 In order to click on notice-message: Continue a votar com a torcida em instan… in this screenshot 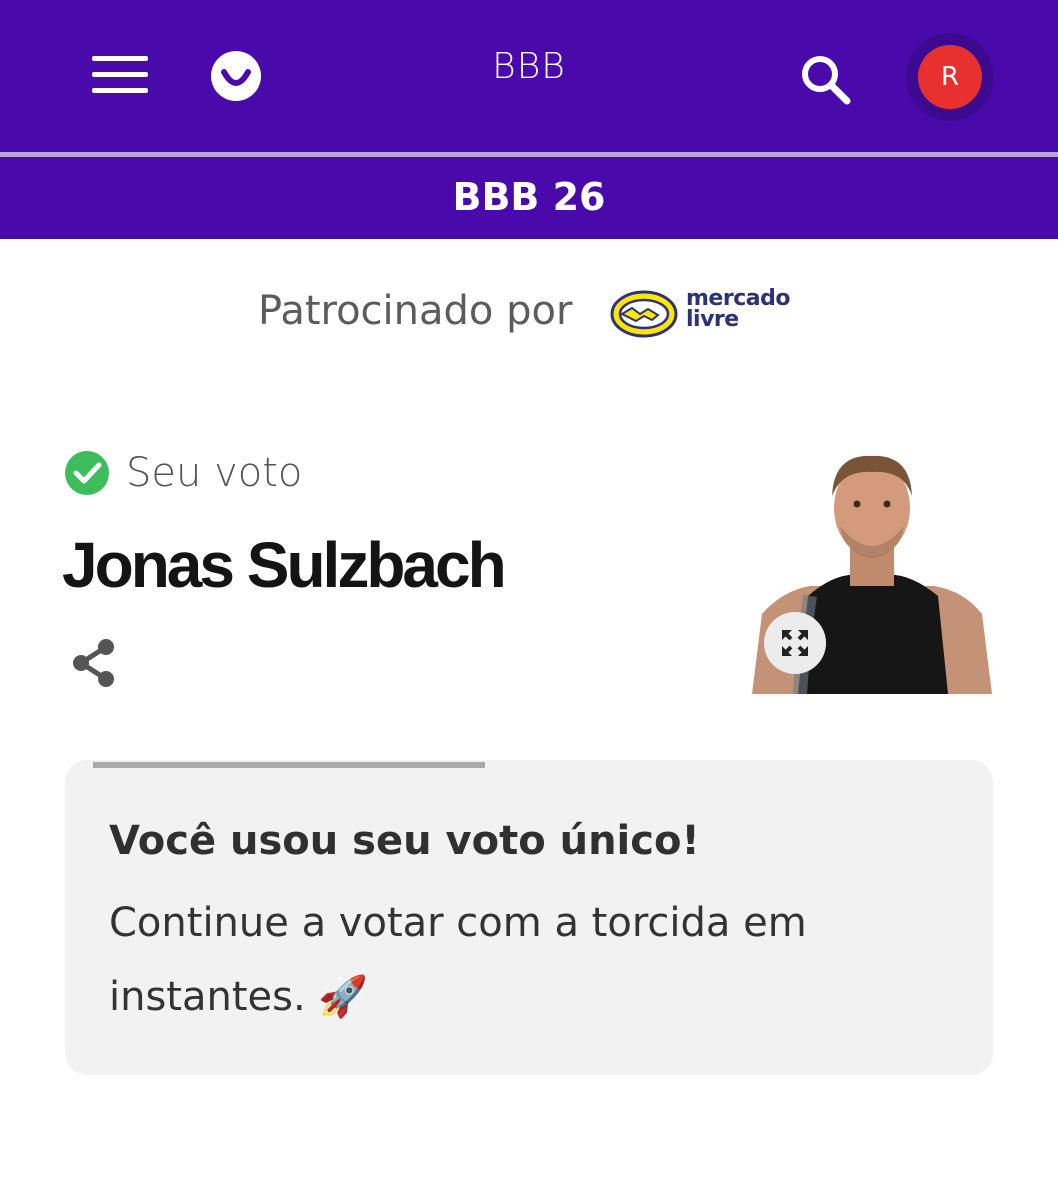, I will do `click(458, 960)`.